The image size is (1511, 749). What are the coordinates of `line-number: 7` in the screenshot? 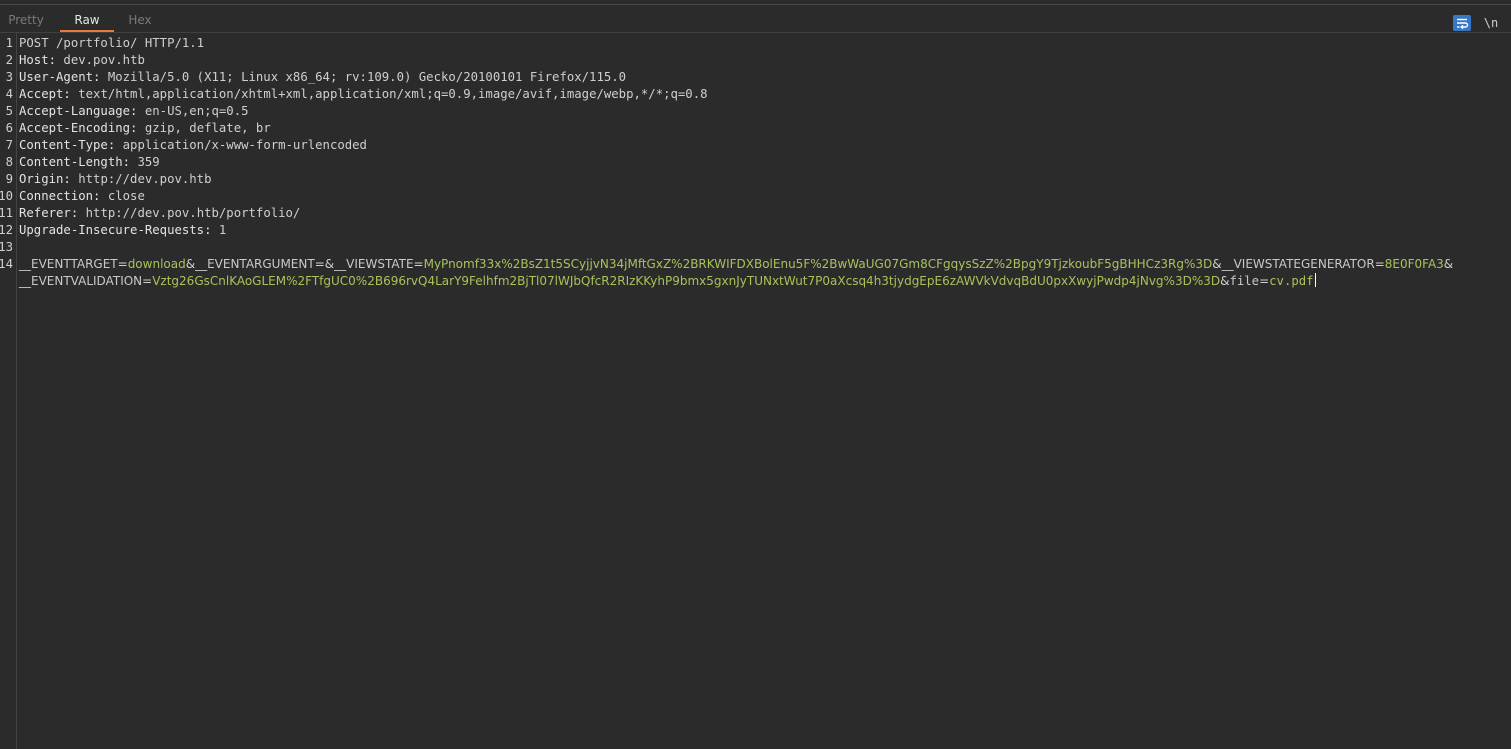 It's located at (9, 145).